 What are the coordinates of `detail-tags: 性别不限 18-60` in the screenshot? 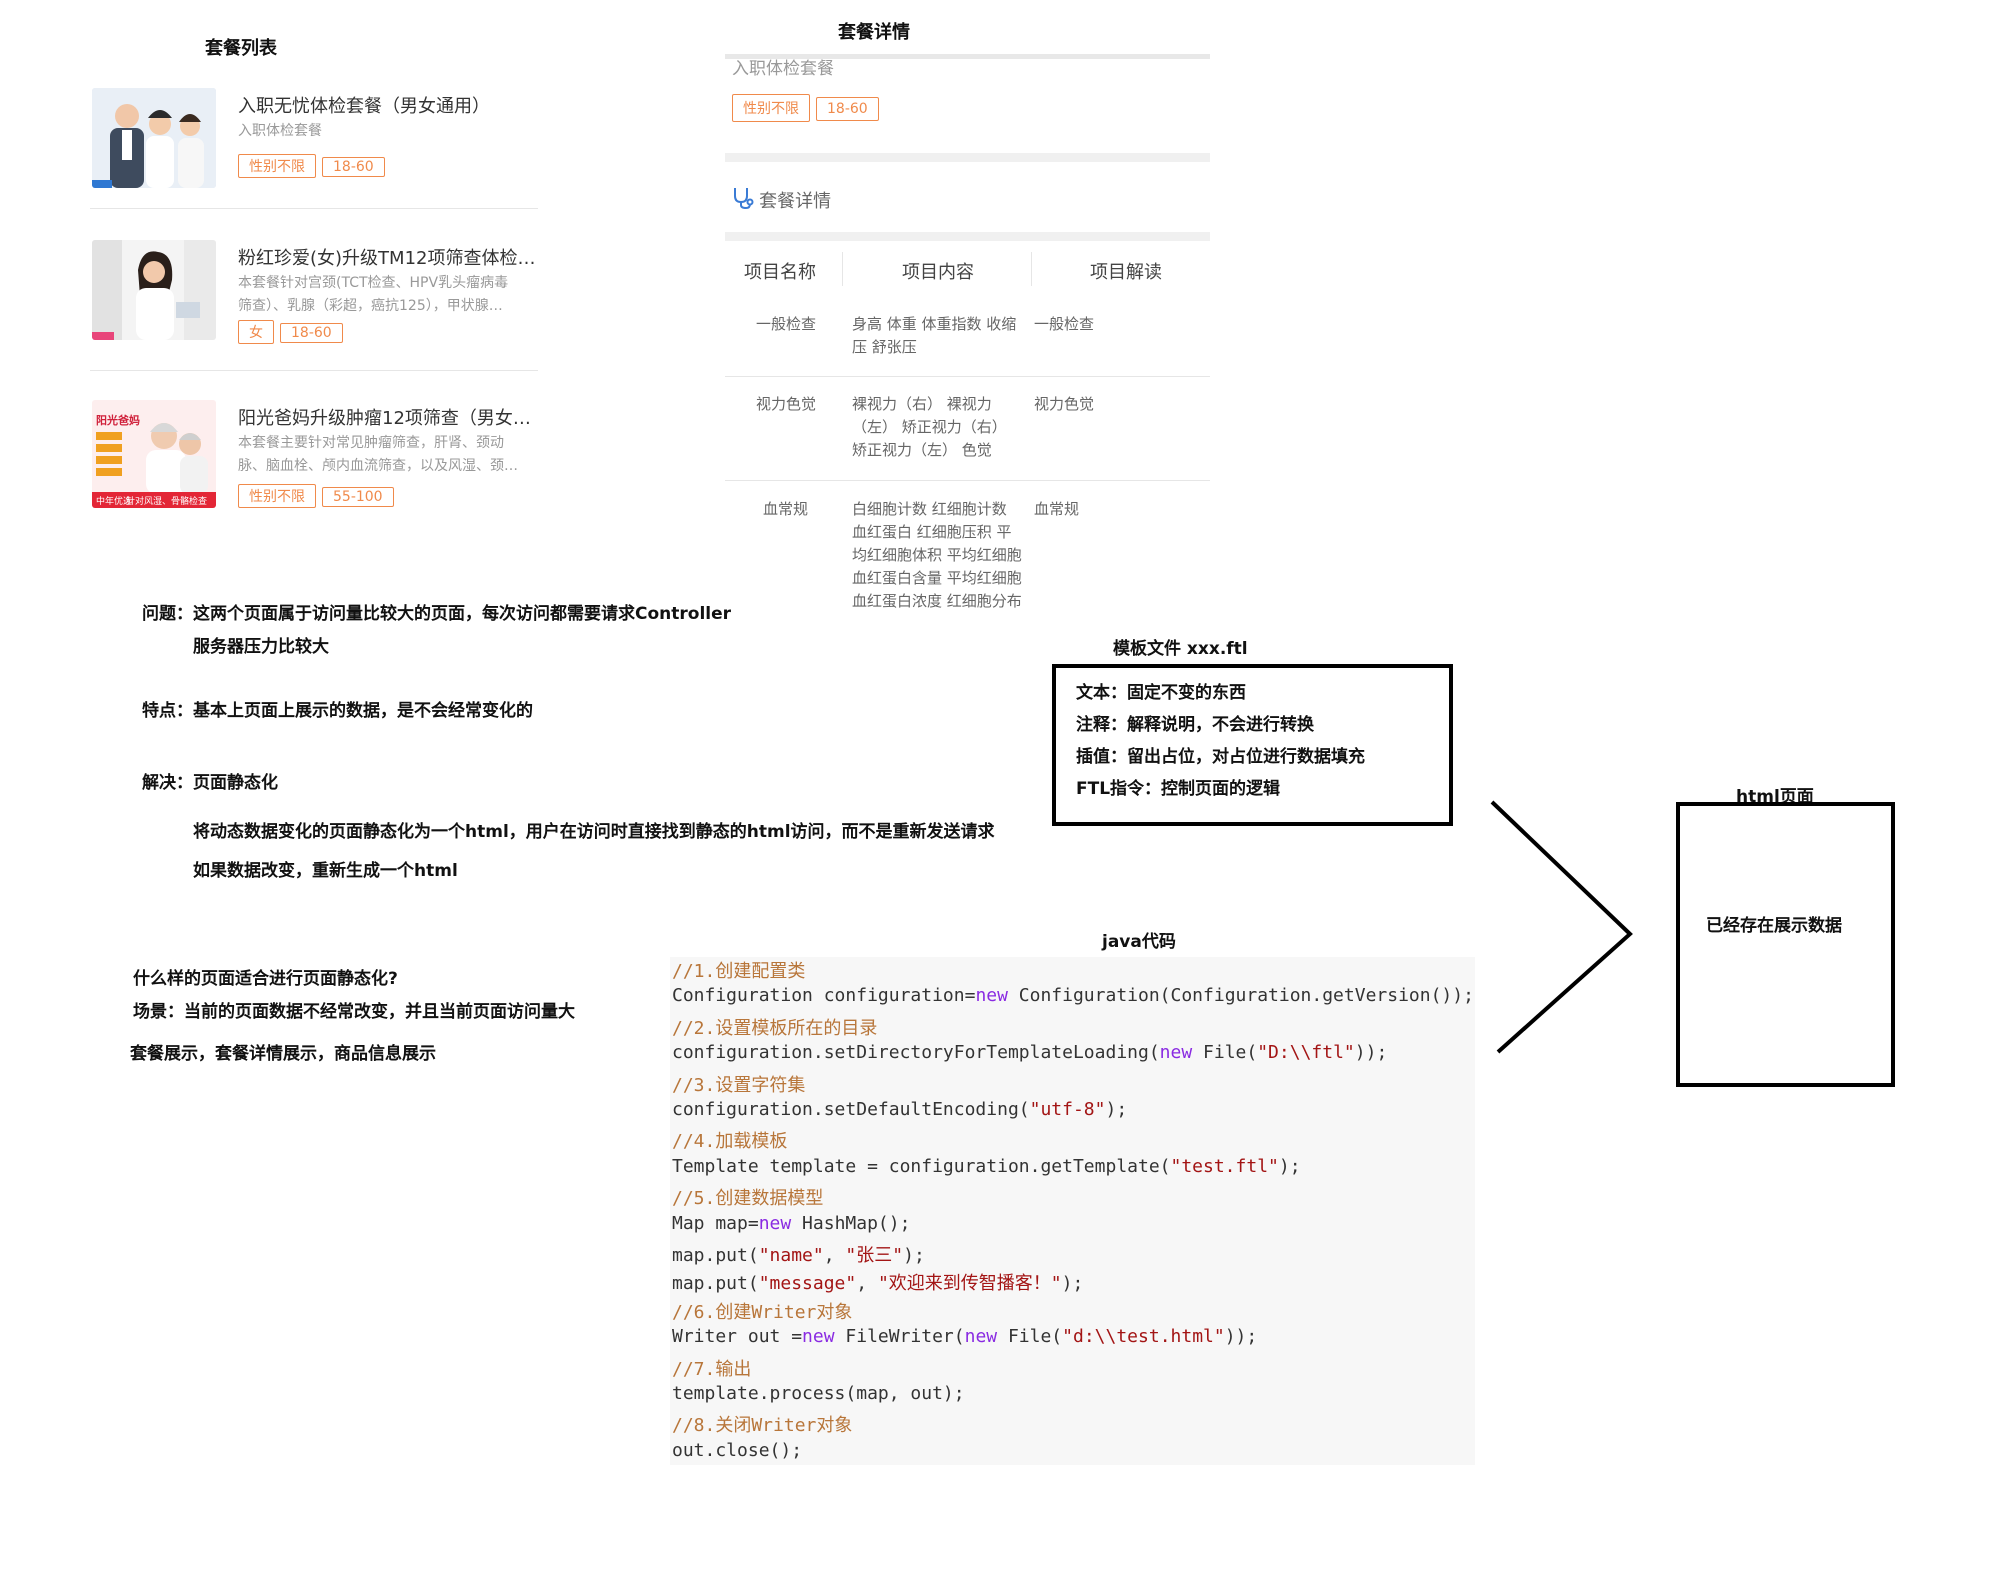 It's located at (808, 108).